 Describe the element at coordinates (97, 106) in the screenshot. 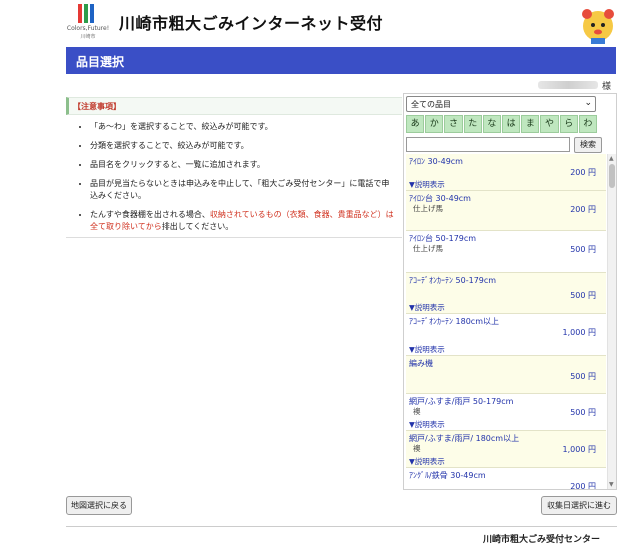

I see `notes-heading: 【注意事項】` at that location.